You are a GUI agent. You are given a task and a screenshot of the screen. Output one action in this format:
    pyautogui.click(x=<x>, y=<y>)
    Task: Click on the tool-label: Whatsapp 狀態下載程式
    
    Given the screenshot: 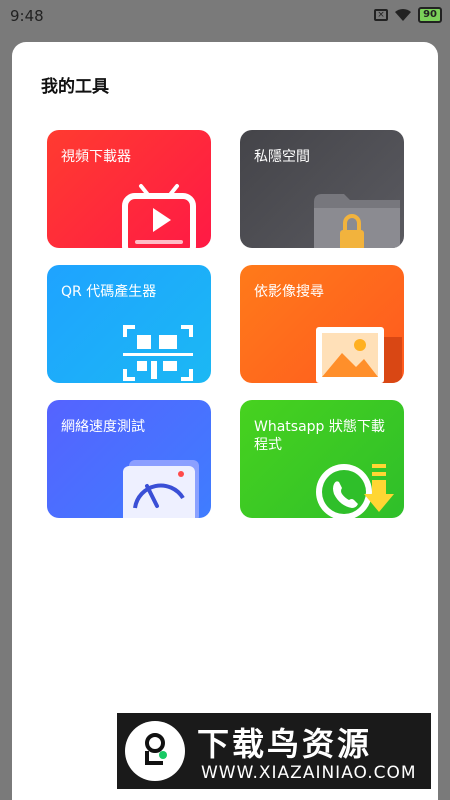 What is the action you would take?
    pyautogui.click(x=319, y=436)
    